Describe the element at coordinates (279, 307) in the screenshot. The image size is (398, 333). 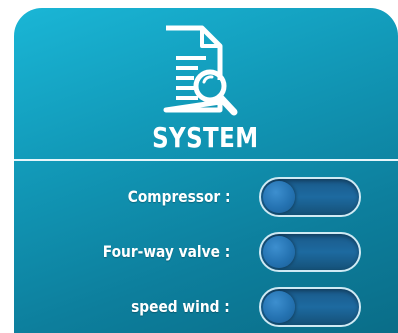
I see `speed-wind-toggle-knob` at that location.